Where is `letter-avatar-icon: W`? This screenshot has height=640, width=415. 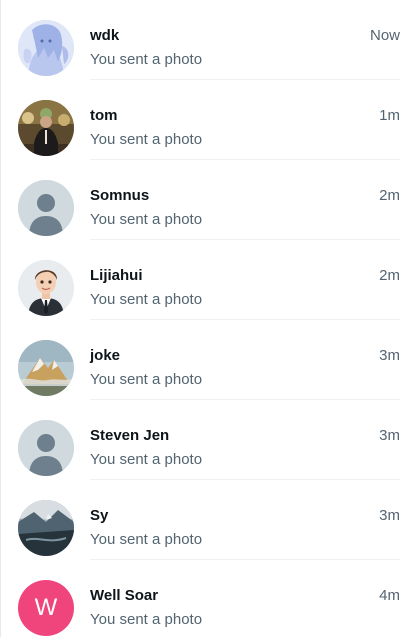 letter-avatar-icon: W is located at coordinates (46, 608).